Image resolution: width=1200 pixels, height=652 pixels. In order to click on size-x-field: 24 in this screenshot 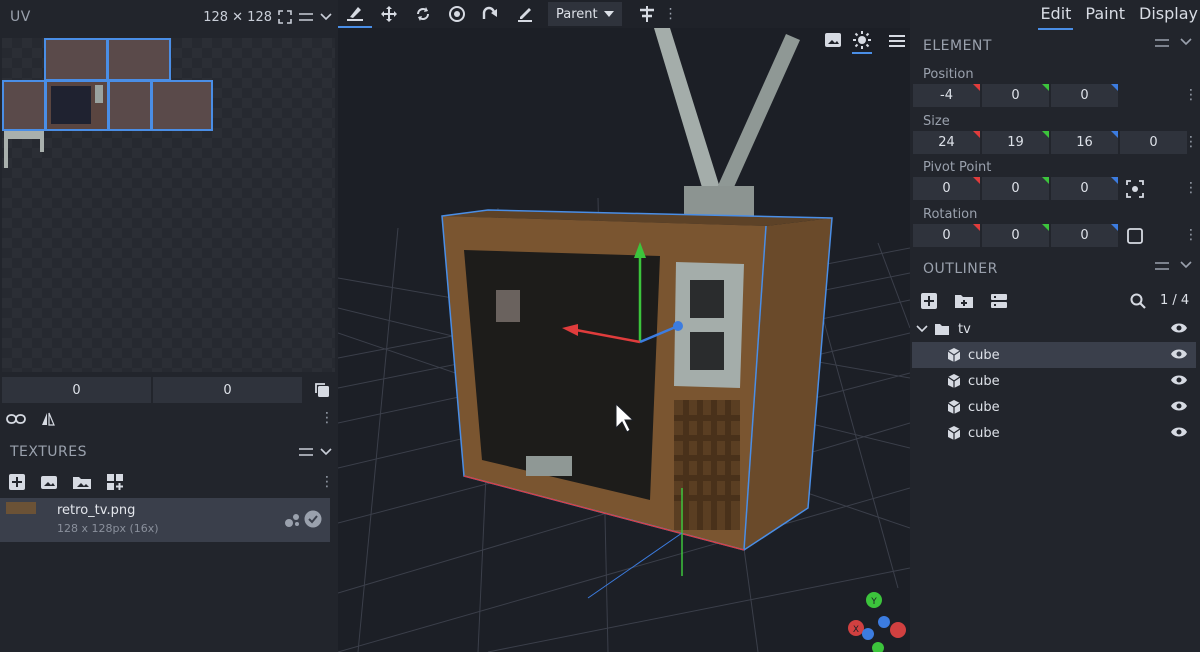, I will do `click(946, 142)`.